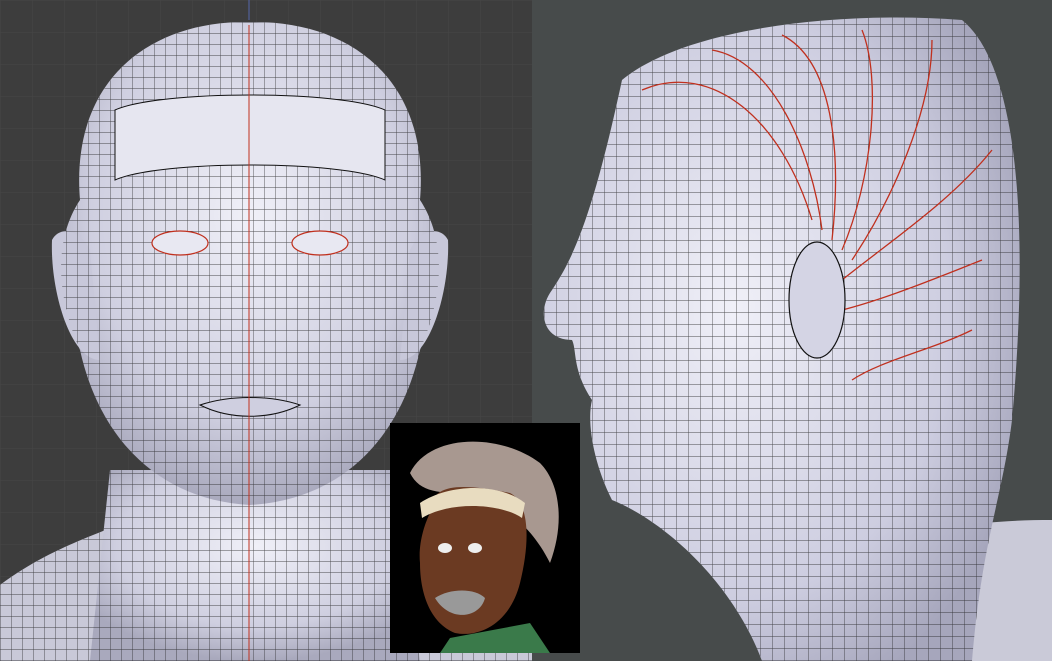 This screenshot has width=1052, height=661. I want to click on render-preview-image, so click(485, 538).